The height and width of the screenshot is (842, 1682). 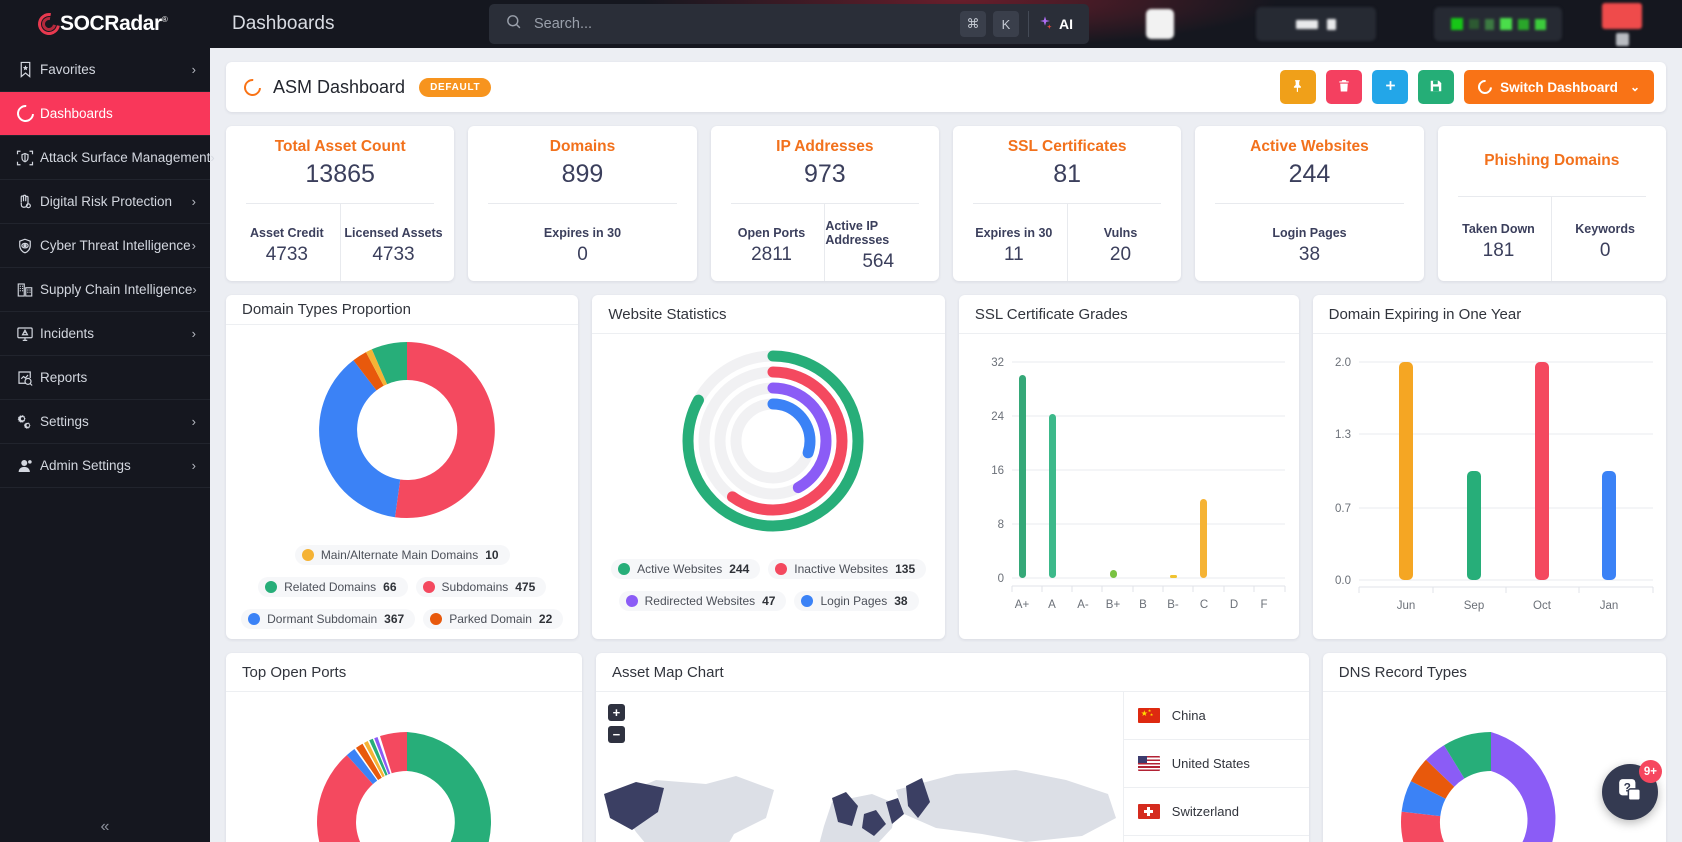 I want to click on svg-text: D, so click(x=1234, y=605).